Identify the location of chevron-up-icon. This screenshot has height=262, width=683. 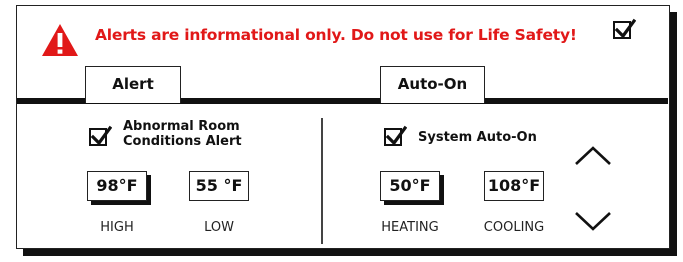
(593, 156).